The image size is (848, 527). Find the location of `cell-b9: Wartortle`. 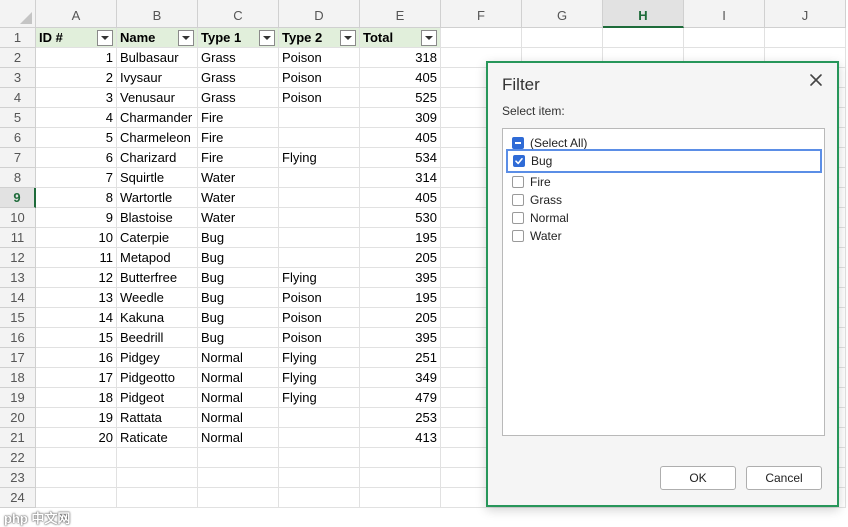

cell-b9: Wartortle is located at coordinates (157, 198).